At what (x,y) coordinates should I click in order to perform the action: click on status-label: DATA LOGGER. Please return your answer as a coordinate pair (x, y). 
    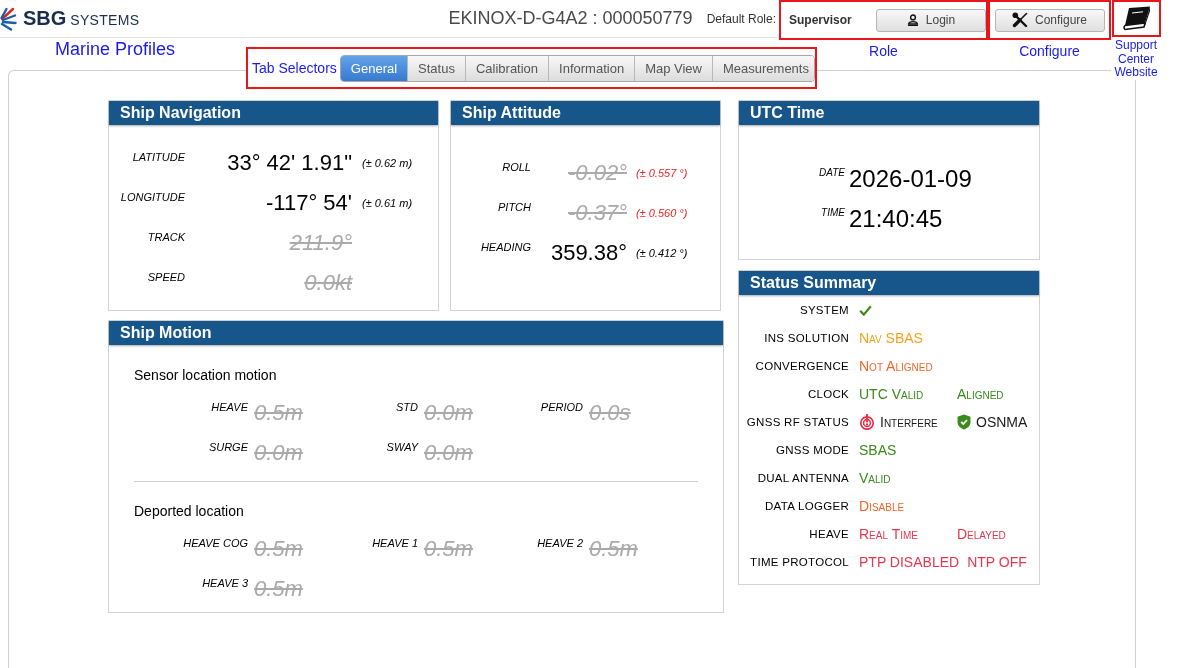
    Looking at the image, I should click on (806, 506).